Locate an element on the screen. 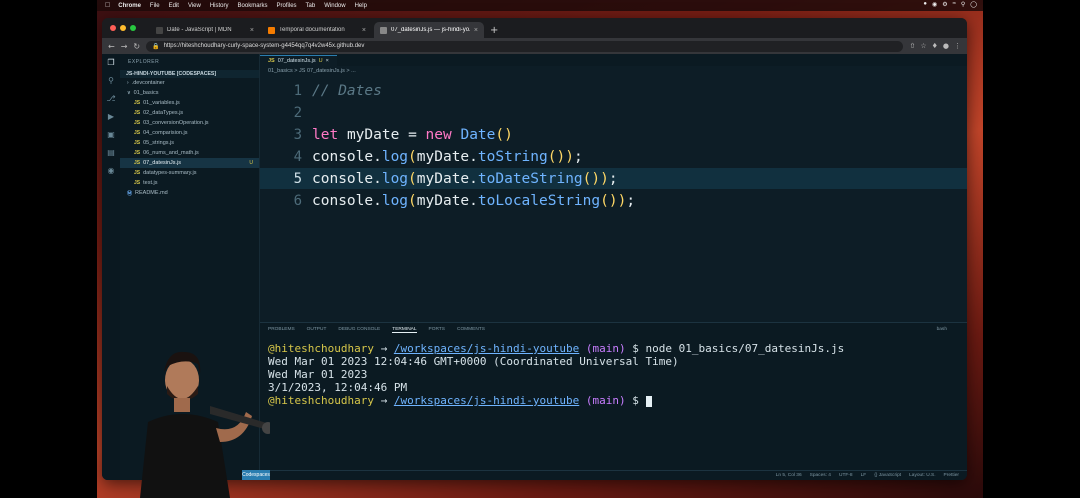 The image size is (1080, 498). extensions-icon: ♦ is located at coordinates (935, 46).